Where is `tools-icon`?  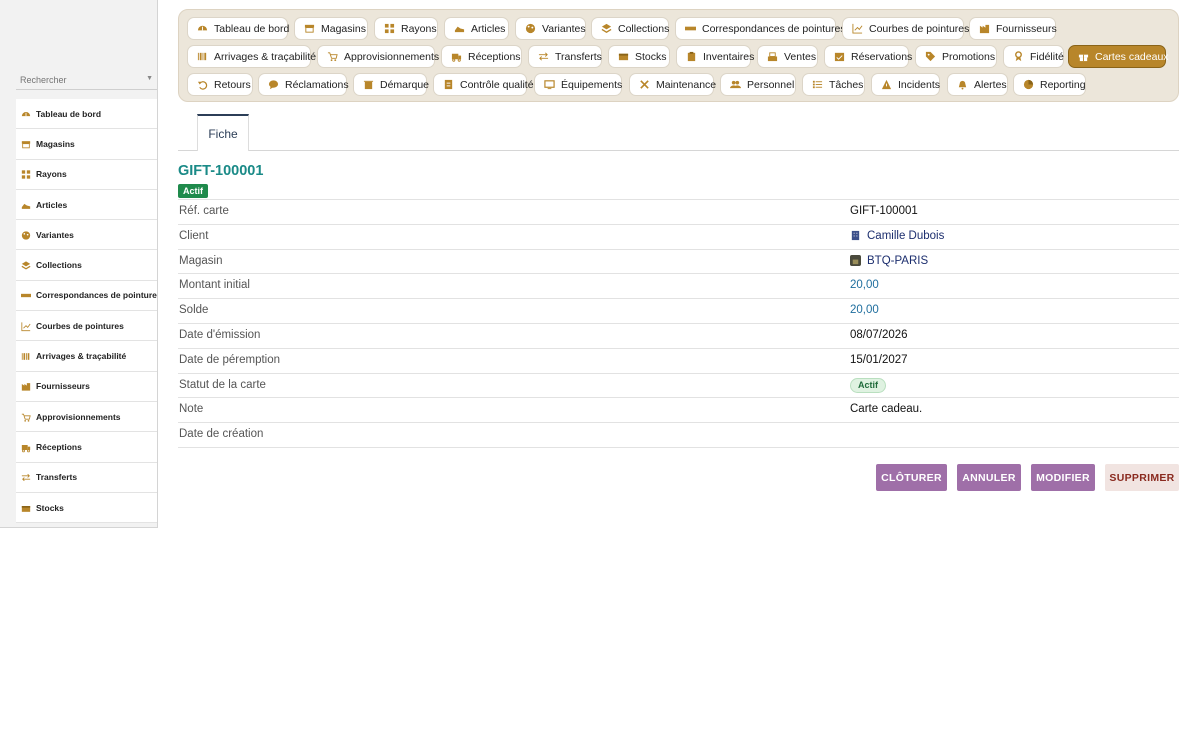 tools-icon is located at coordinates (644, 84).